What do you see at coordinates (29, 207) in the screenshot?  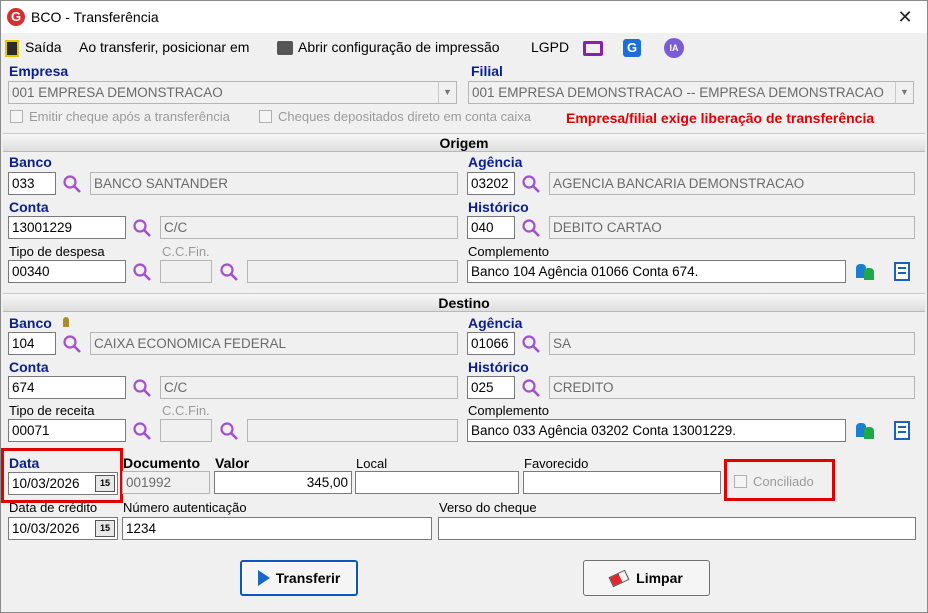 I see `origem-conta-label: Conta` at bounding box center [29, 207].